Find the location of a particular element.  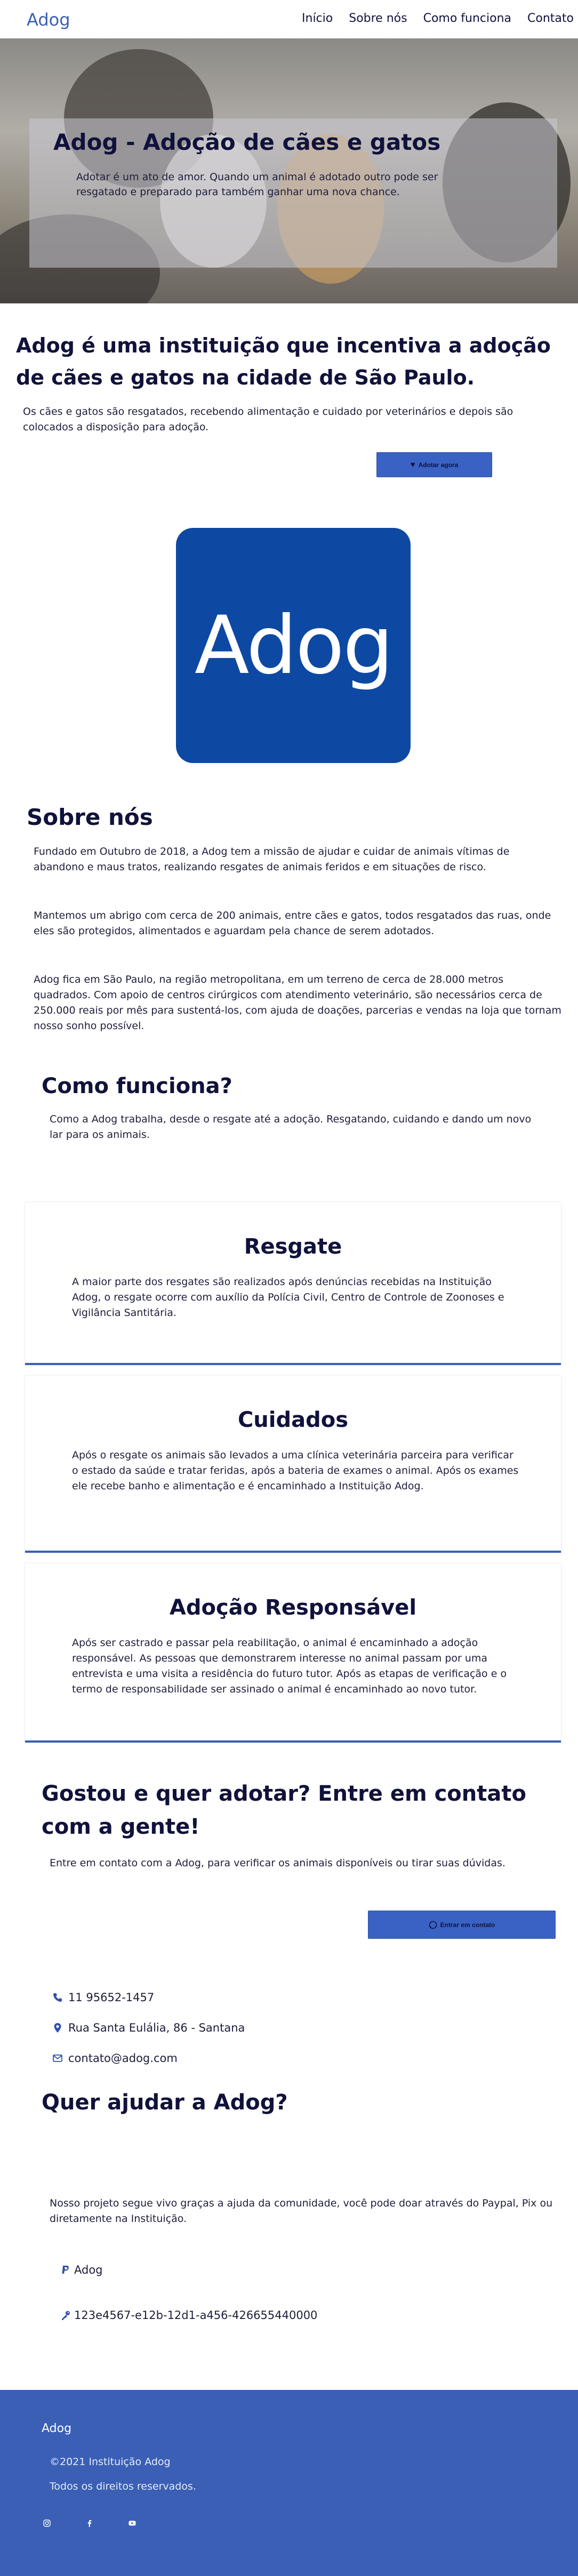

youtube-icon is located at coordinates (132, 2524).